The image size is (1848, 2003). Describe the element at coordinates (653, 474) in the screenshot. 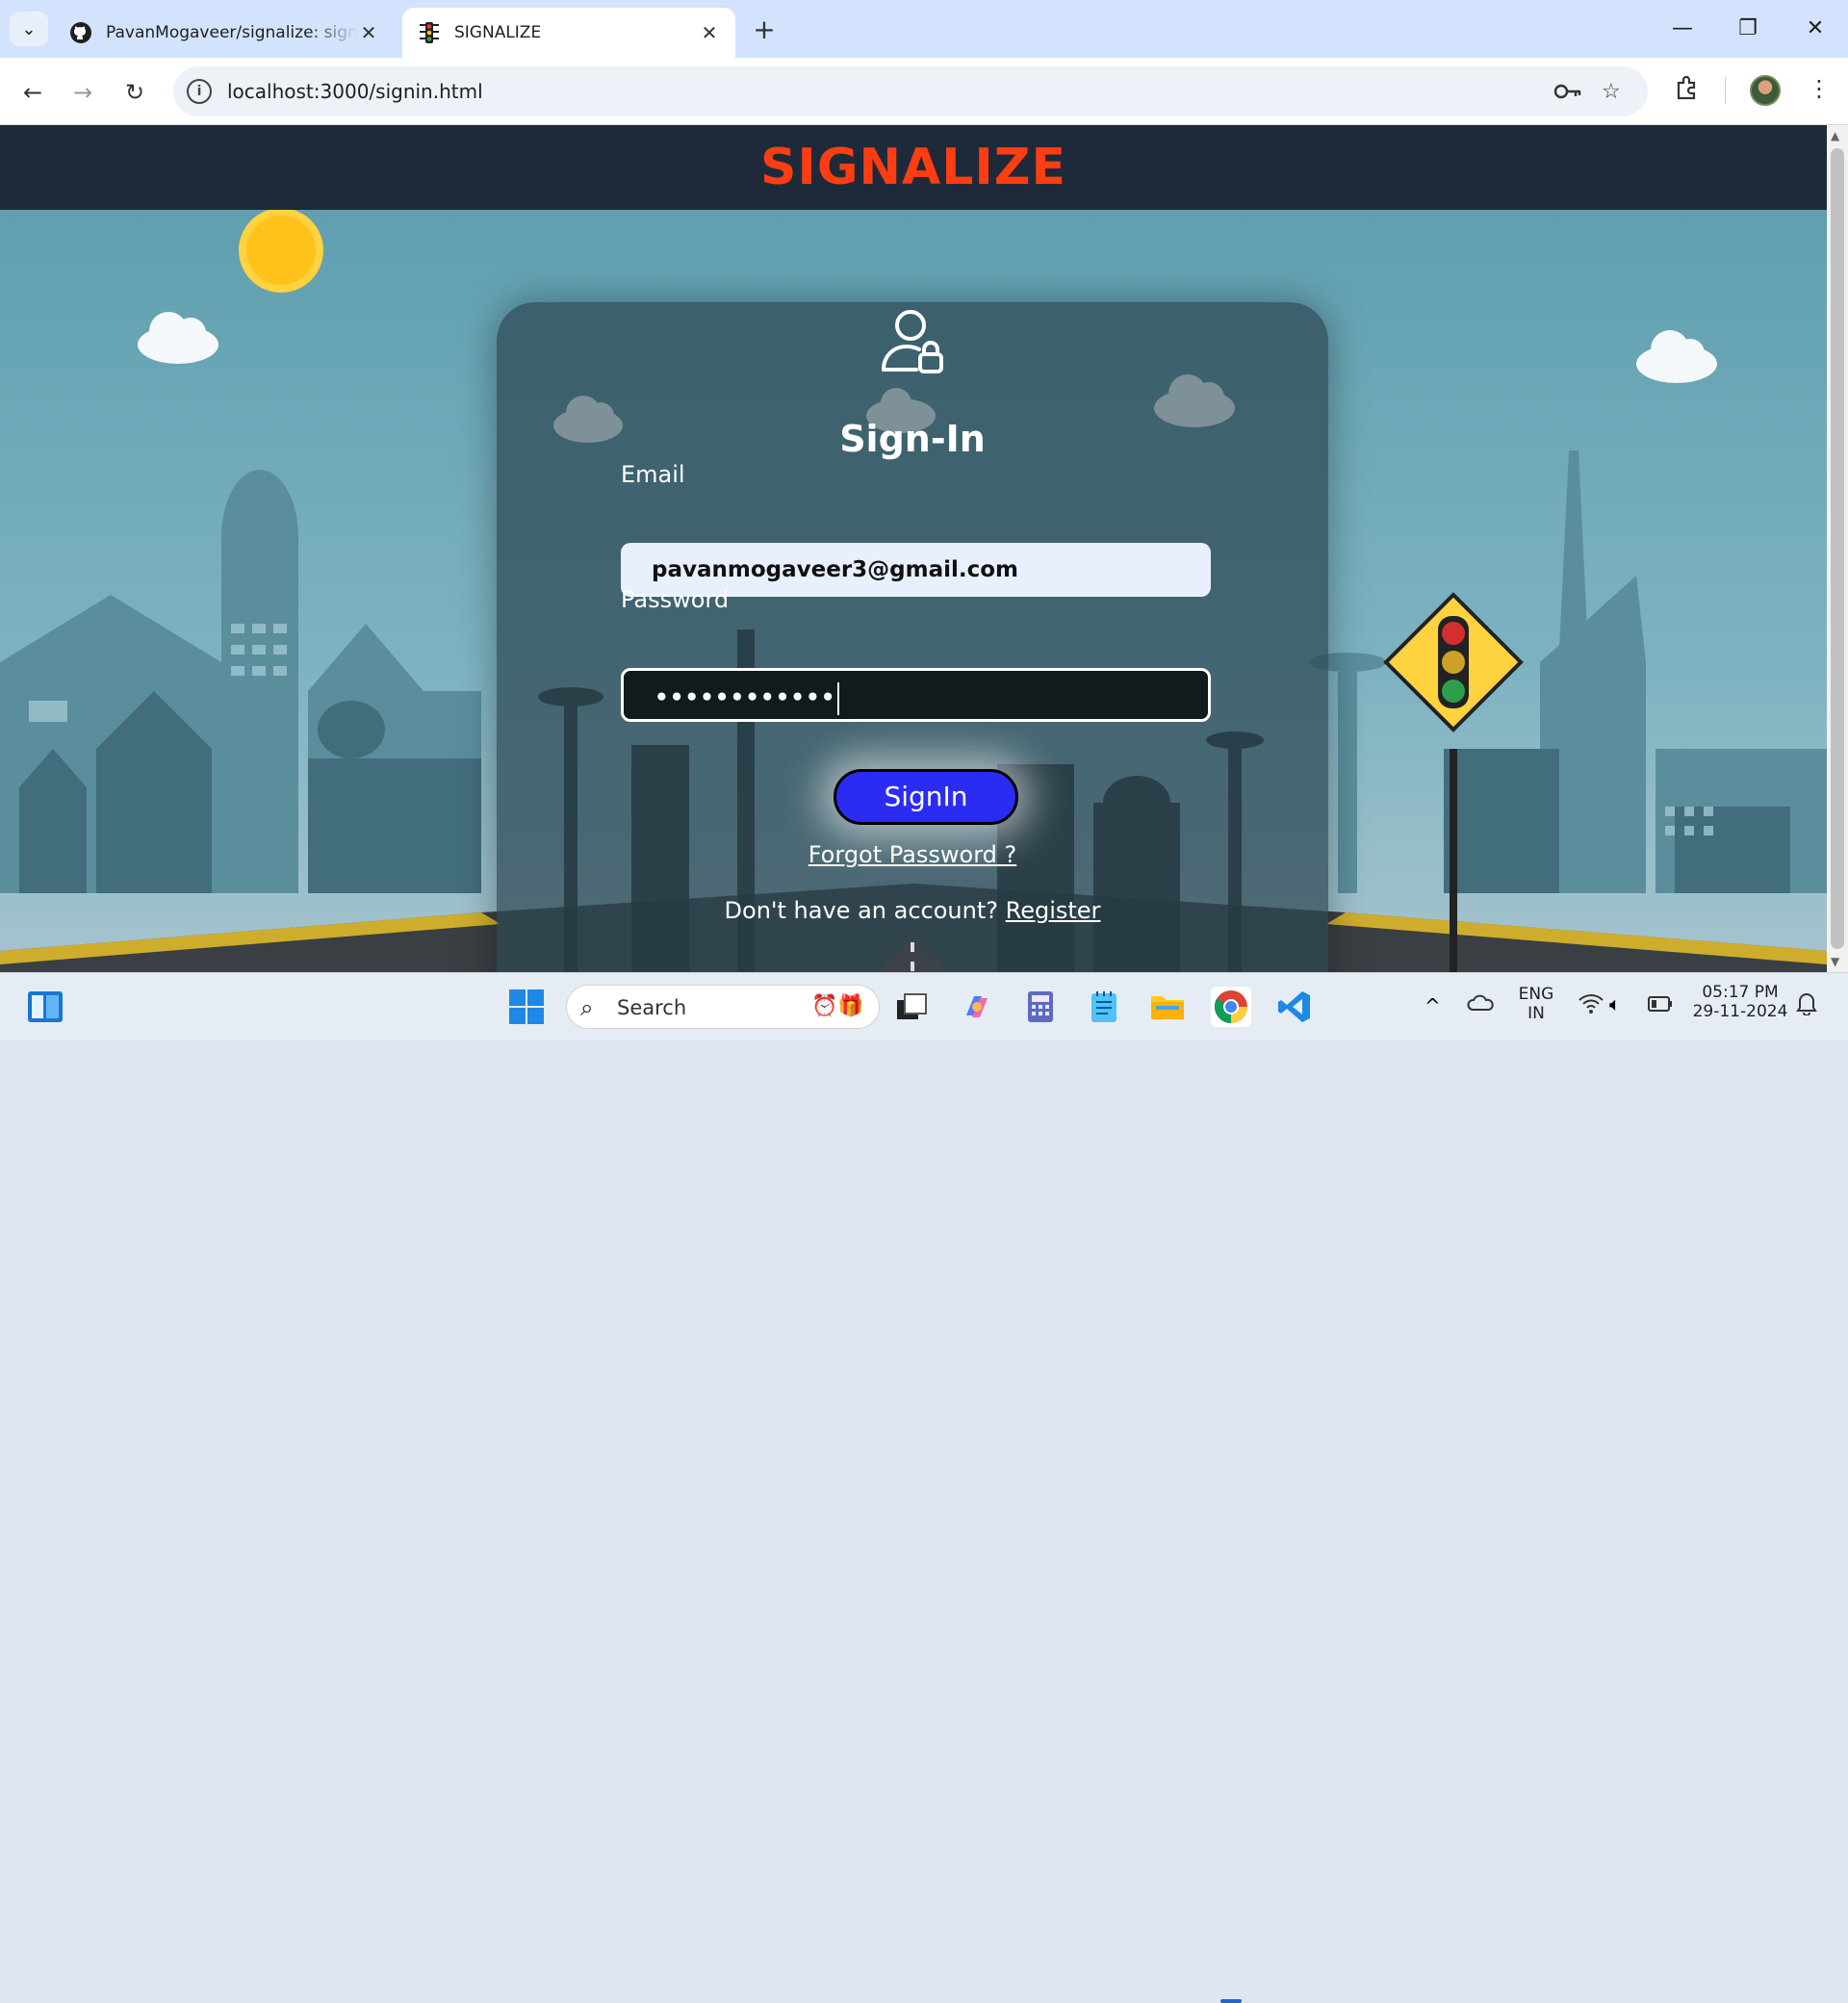

I see `email-label: Email` at that location.